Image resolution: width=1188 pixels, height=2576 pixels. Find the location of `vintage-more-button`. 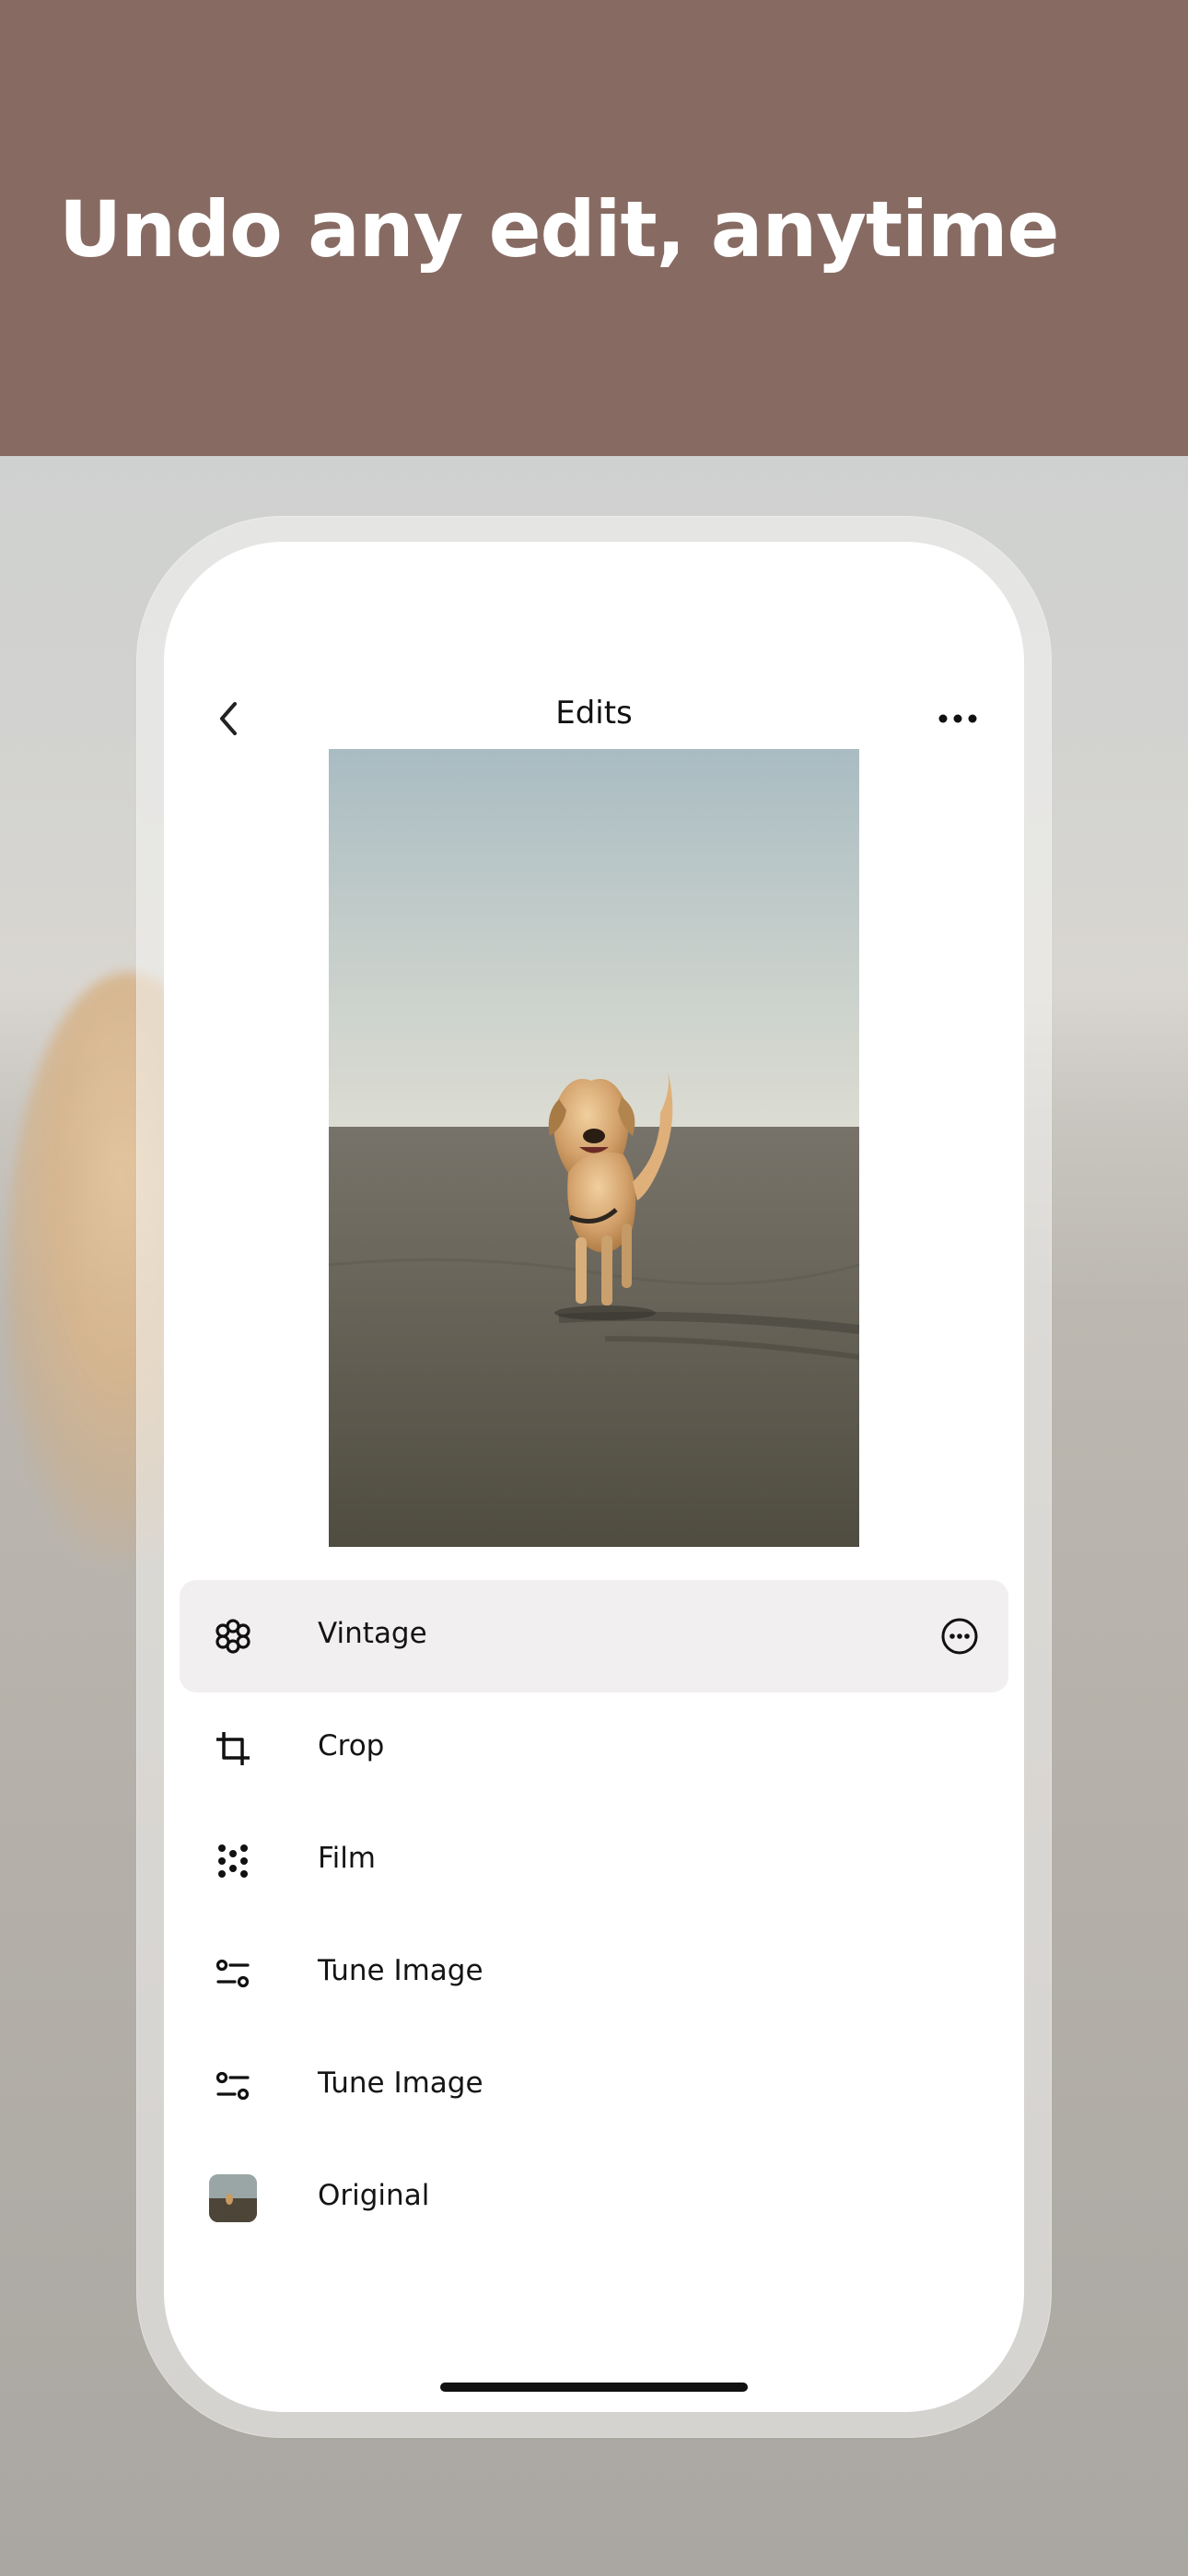

vintage-more-button is located at coordinates (959, 1636).